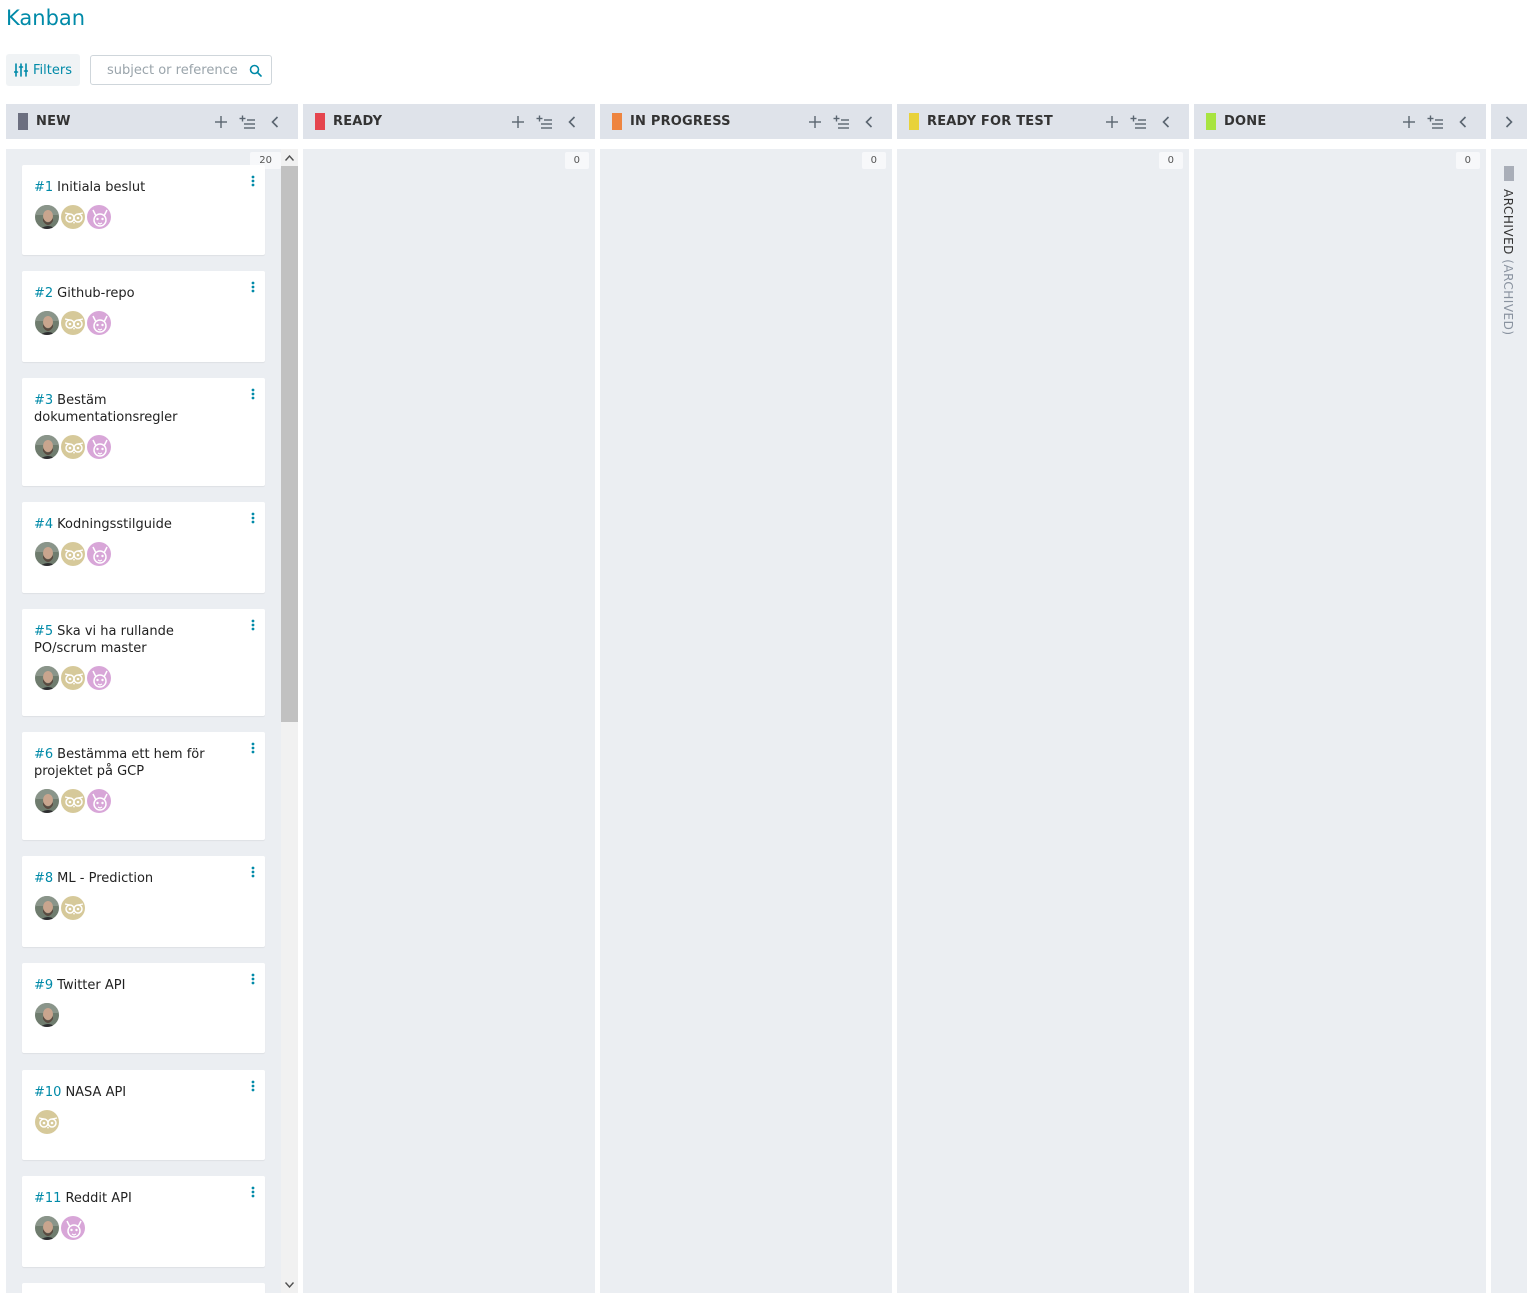 This screenshot has height=1293, width=1535. I want to click on card-title: #10 NASA API, so click(143, 1092).